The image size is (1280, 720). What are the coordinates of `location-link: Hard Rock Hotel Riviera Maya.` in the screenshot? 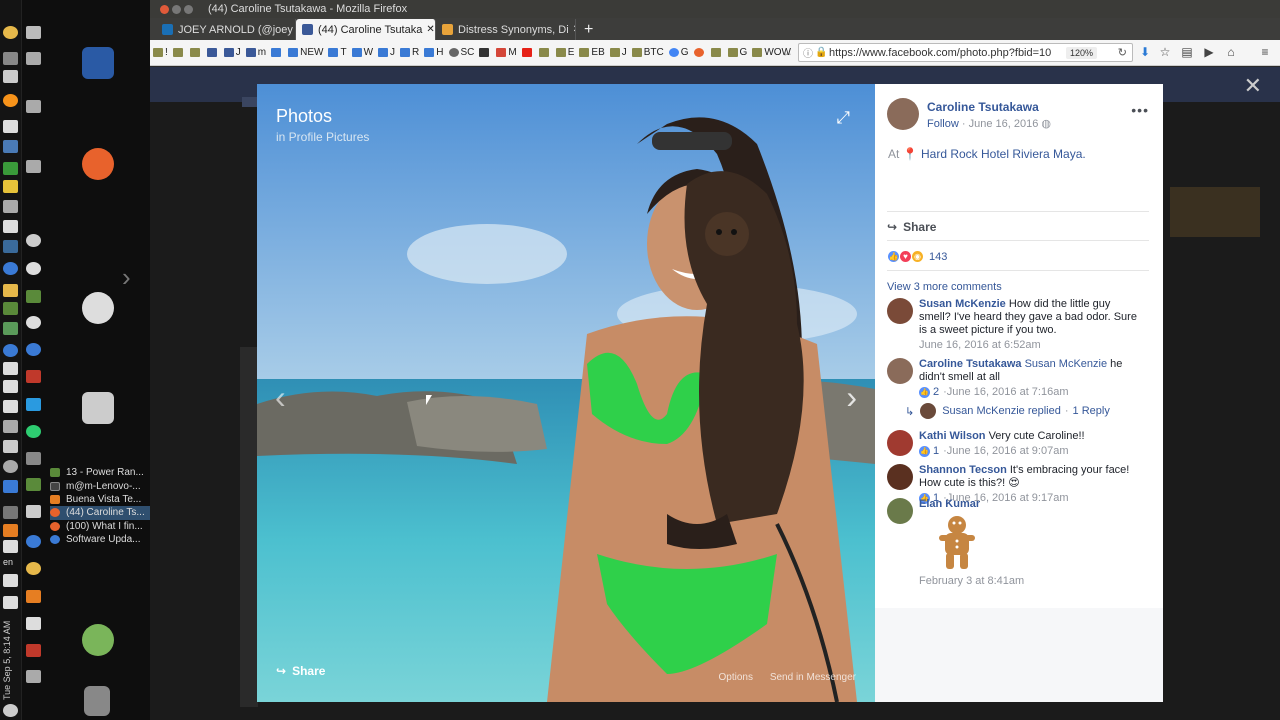 It's located at (1003, 154).